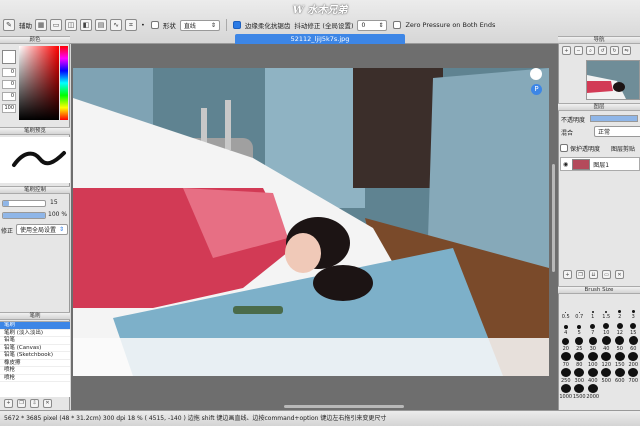 The height and width of the screenshot is (426, 640). Describe the element at coordinates (35, 348) in the screenshot. I see `brush-list-item: 铅笔 (Canvas)` at that location.